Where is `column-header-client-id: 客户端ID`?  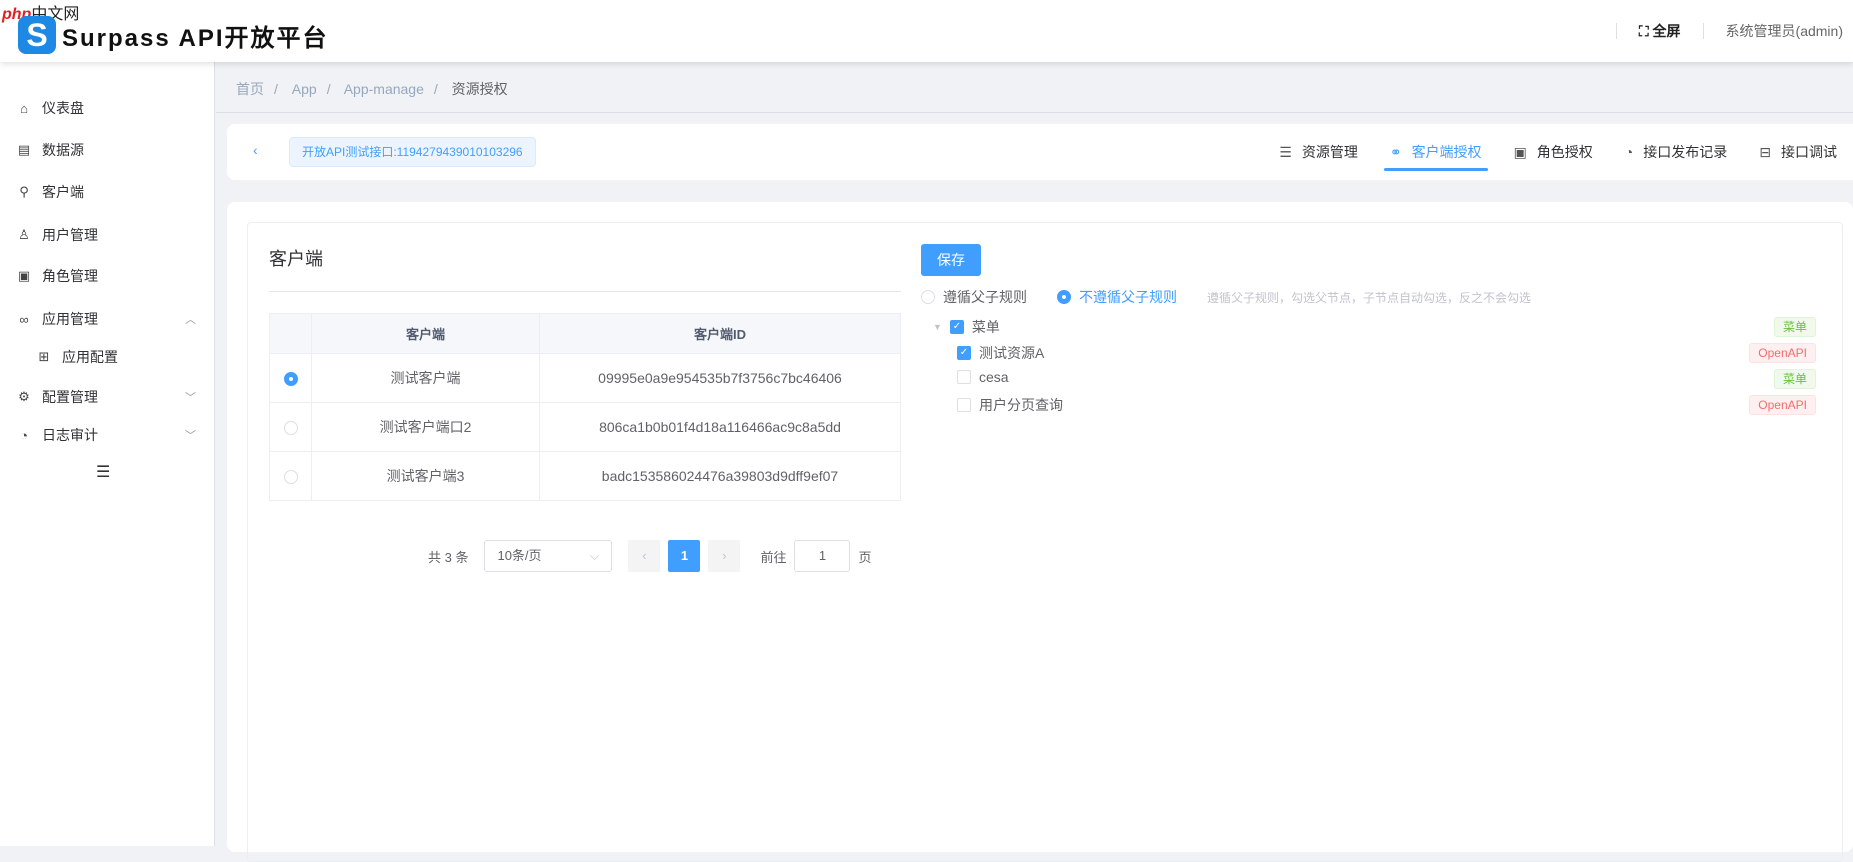 column-header-client-id: 客户端ID is located at coordinates (720, 333).